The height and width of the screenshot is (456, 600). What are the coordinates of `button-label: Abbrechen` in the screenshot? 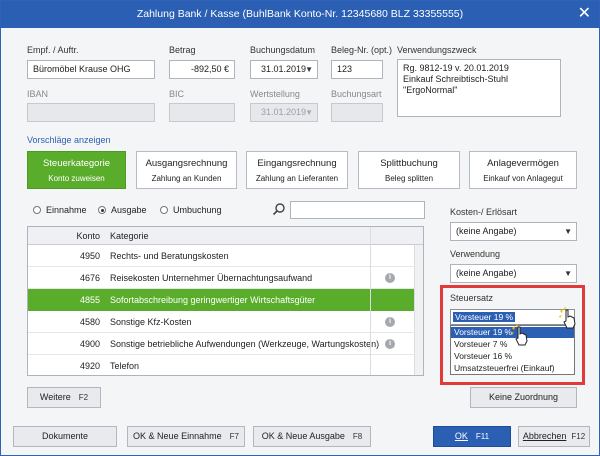 It's located at (544, 436).